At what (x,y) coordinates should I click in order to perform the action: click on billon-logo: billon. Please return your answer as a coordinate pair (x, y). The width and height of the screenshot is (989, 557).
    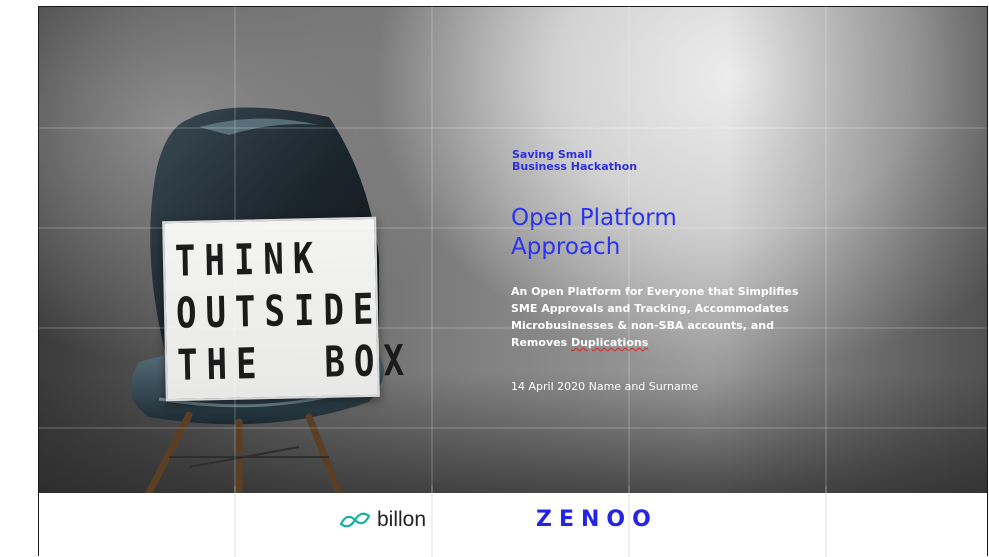
    Looking at the image, I should click on (381, 520).